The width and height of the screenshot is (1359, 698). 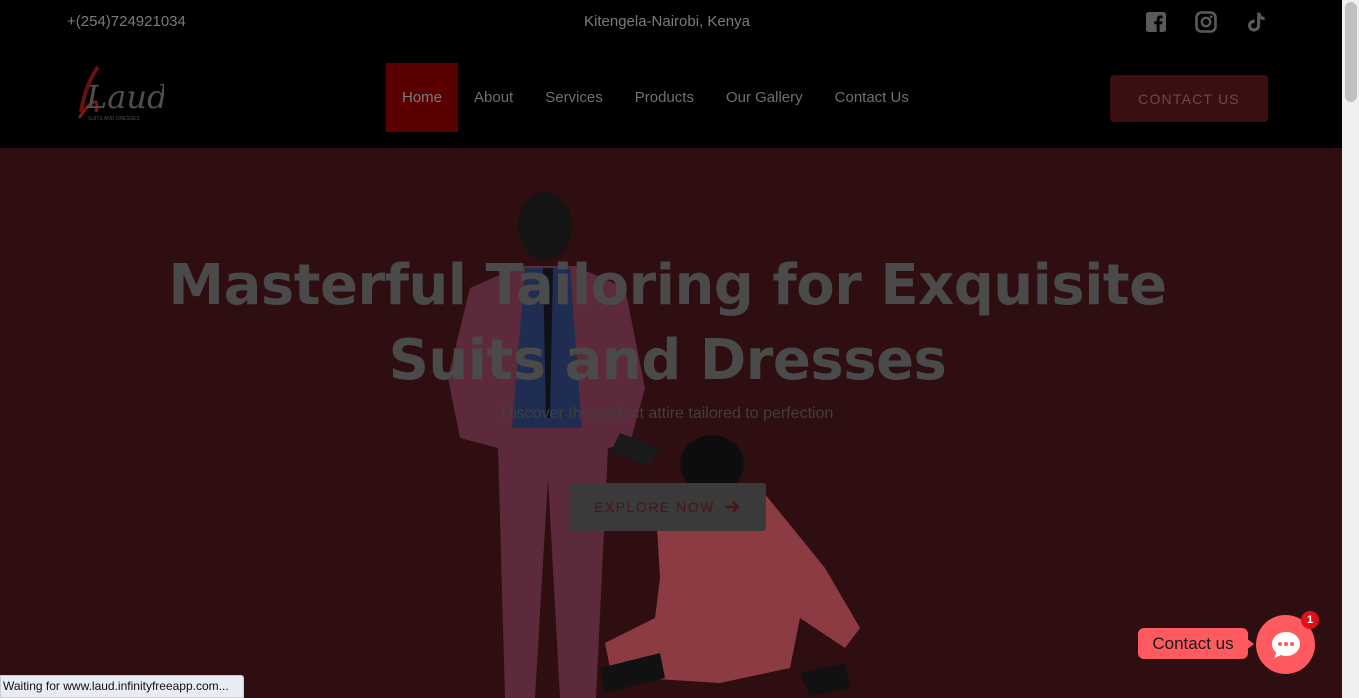 I want to click on nav-item-contact-us: Contact Us, so click(x=872, y=97).